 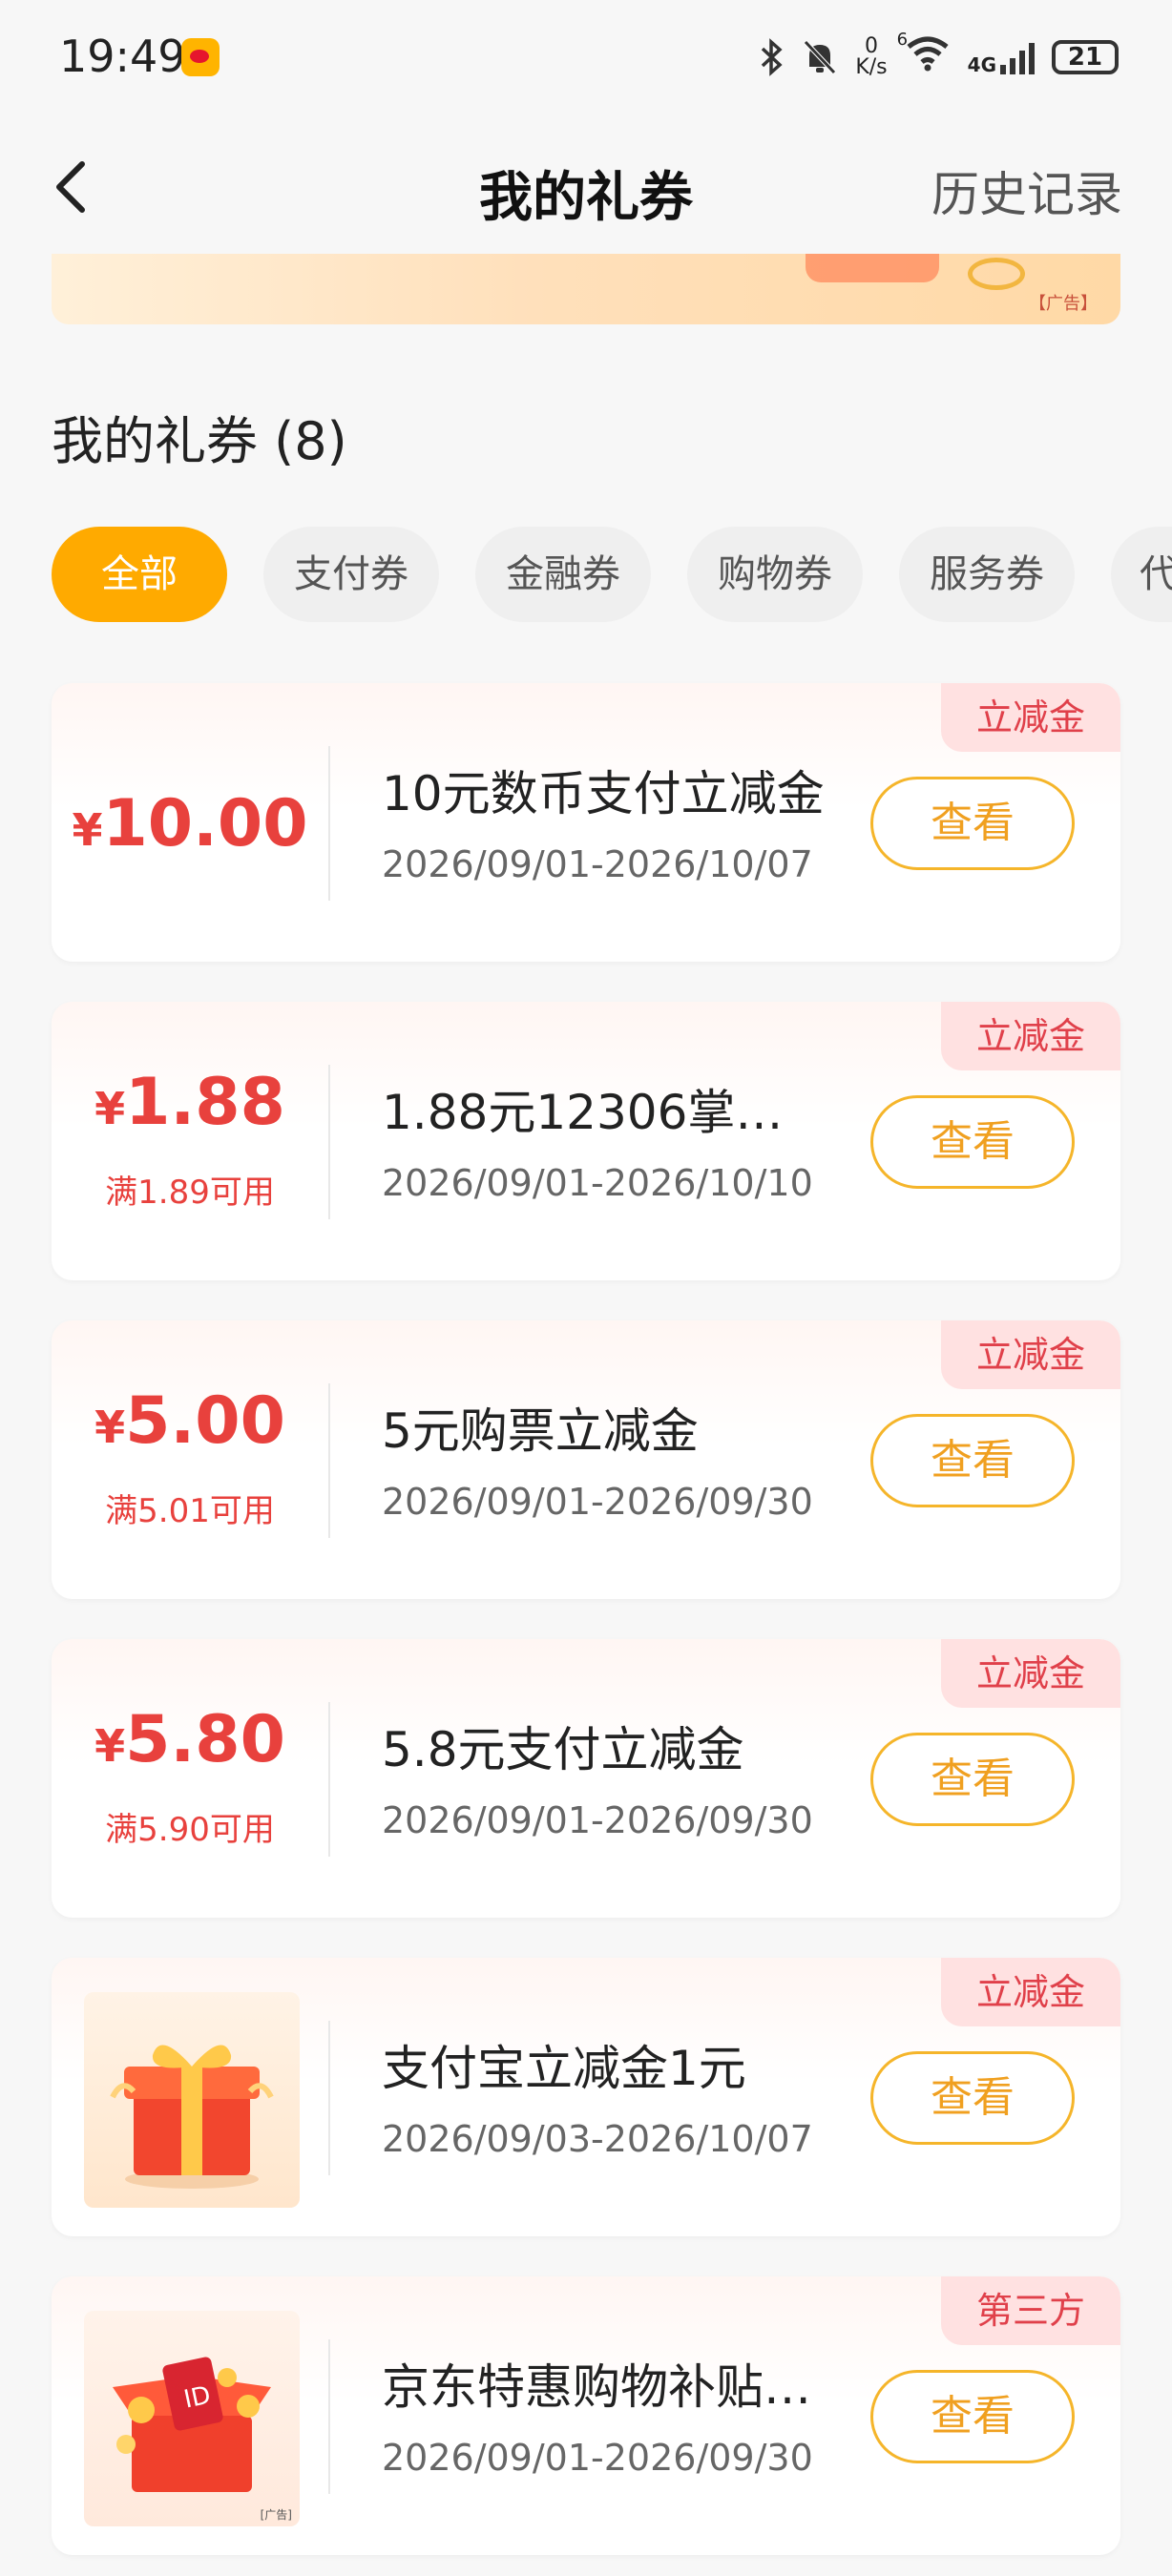 I want to click on coupon-date: 2026/09/03-2026/10/07, so click(x=597, y=2139).